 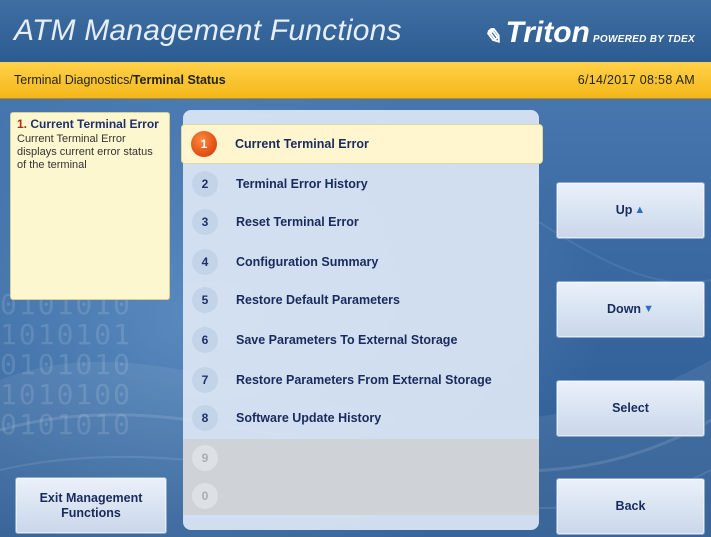 I want to click on page-title: ATM Management Functions, so click(x=208, y=30).